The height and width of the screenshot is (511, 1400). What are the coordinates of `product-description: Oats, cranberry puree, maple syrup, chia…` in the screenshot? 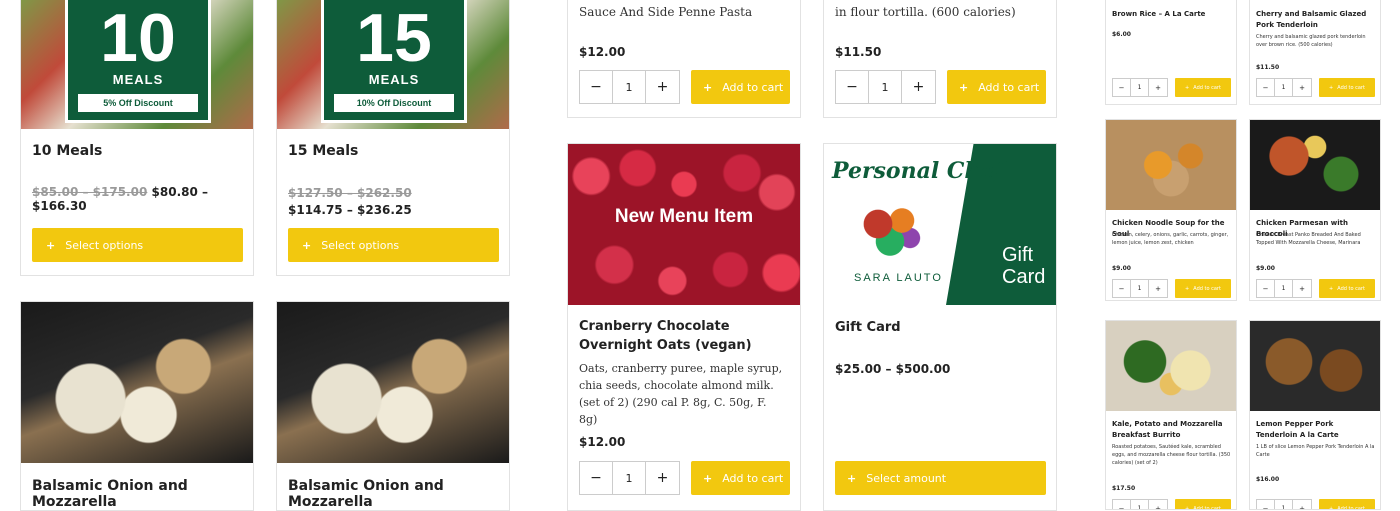 It's located at (681, 394).